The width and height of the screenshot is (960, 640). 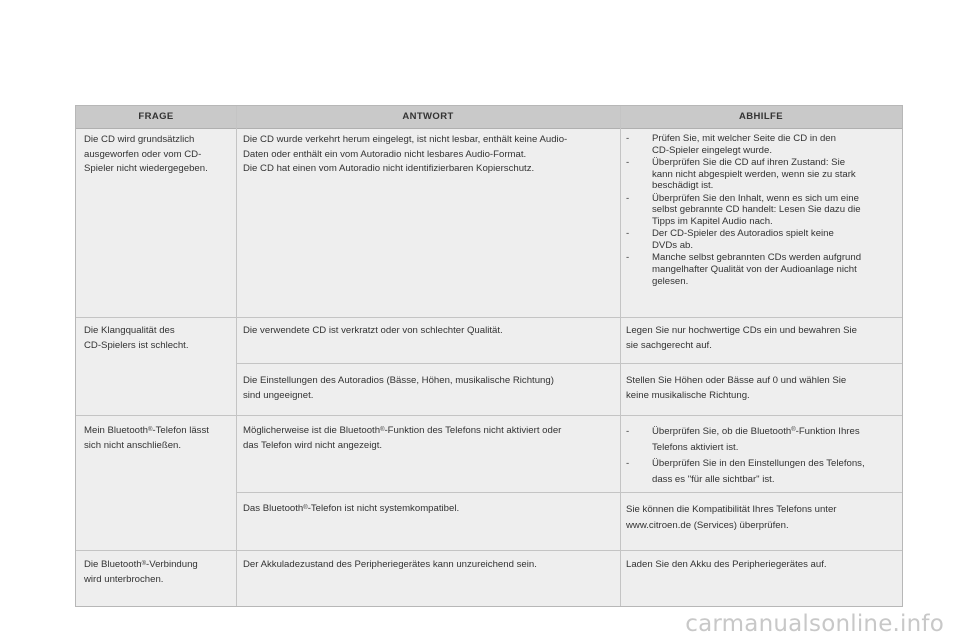 I want to click on text-line: DVDs ab., so click(x=673, y=246).